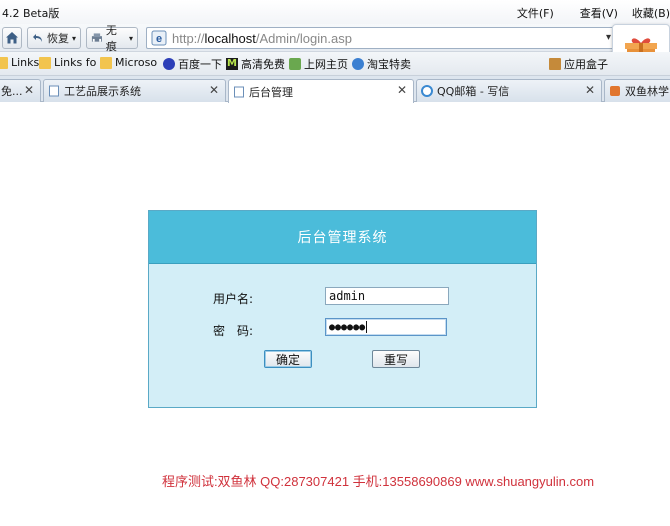 The image size is (670, 526). Describe the element at coordinates (318, 64) in the screenshot. I see `fav-item-homepage: 上网主页` at that location.